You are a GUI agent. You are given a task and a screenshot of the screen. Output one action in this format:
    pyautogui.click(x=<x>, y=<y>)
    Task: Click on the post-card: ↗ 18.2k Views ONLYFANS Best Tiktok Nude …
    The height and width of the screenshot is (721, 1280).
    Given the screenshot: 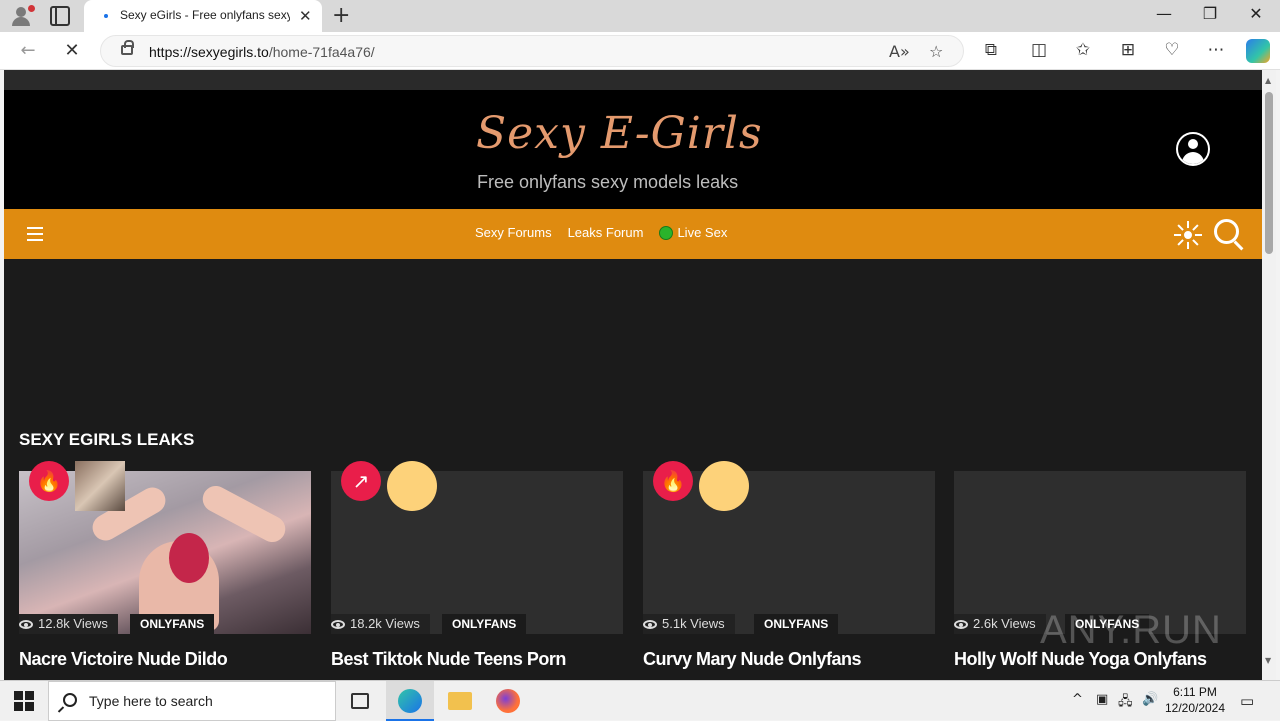 What is the action you would take?
    pyautogui.click(x=477, y=570)
    